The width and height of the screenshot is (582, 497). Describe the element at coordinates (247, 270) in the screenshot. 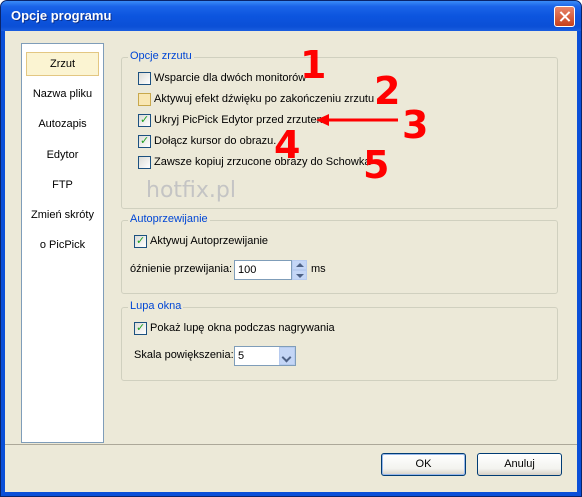

I see `scroll-delay-value: 100` at that location.